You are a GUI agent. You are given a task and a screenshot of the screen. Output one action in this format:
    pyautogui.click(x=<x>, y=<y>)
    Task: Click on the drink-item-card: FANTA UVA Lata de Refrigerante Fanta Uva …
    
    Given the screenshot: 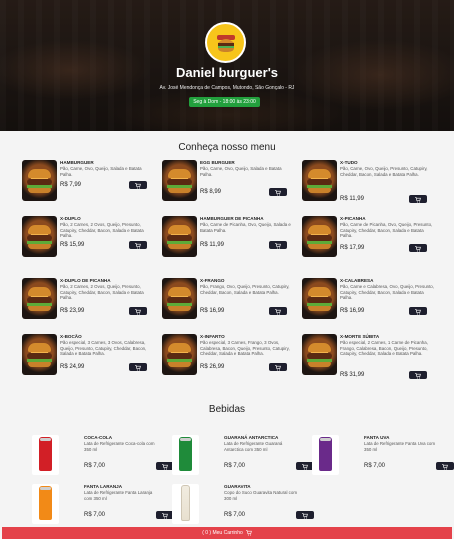 What is the action you would take?
    pyautogui.click(x=381, y=457)
    